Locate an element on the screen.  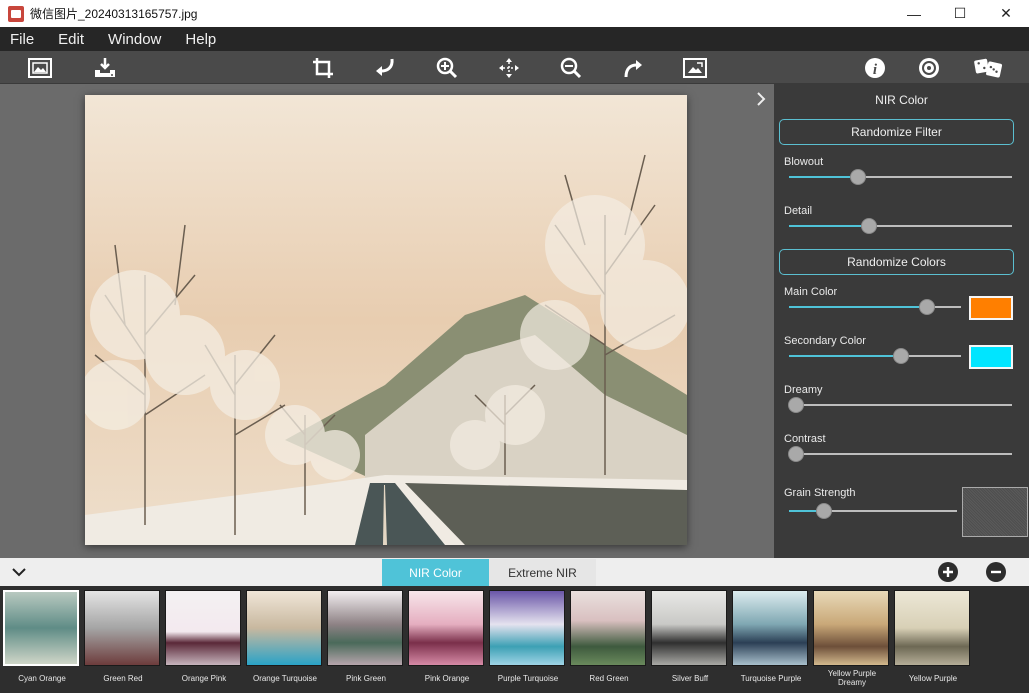
preset-yellow-purple-dreamy: Yellow Purple Dreamy is located at coordinates (852, 638).